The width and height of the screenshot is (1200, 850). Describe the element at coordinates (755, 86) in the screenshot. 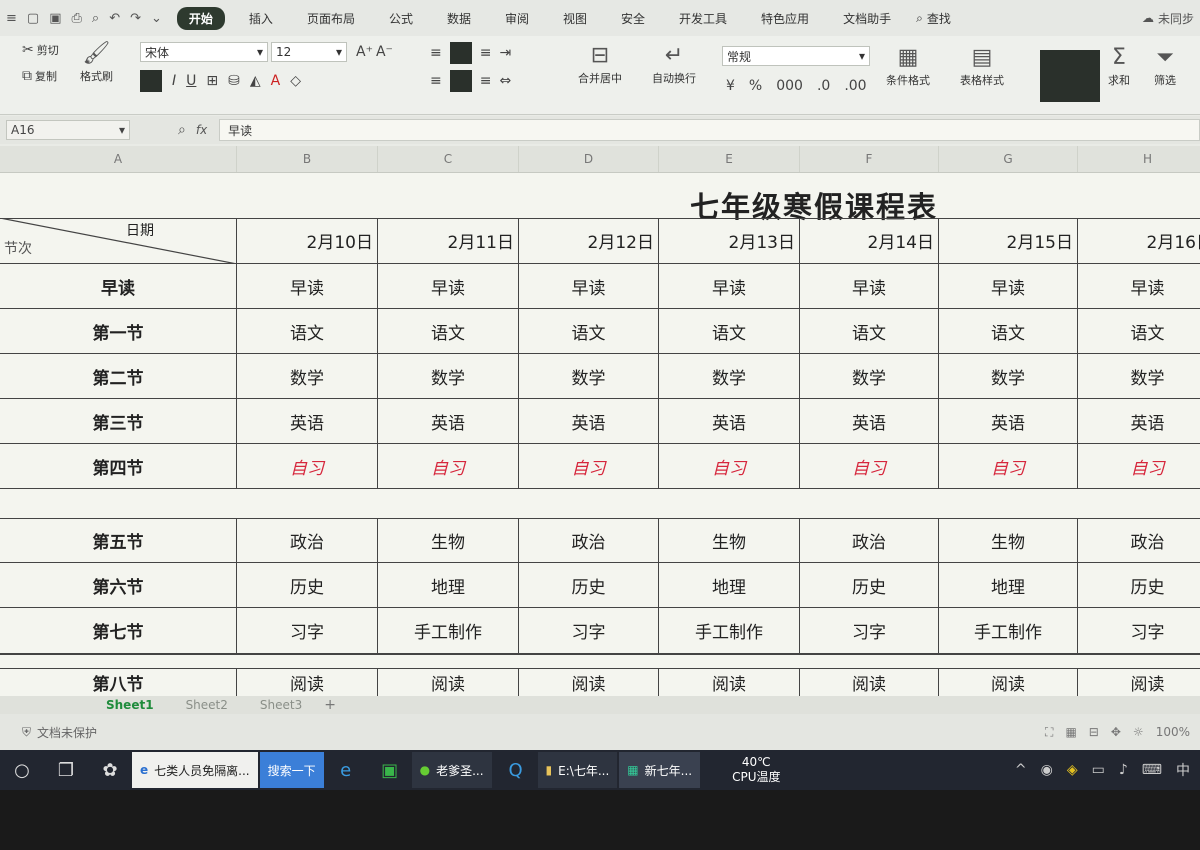

I see `percent-icon: %` at that location.